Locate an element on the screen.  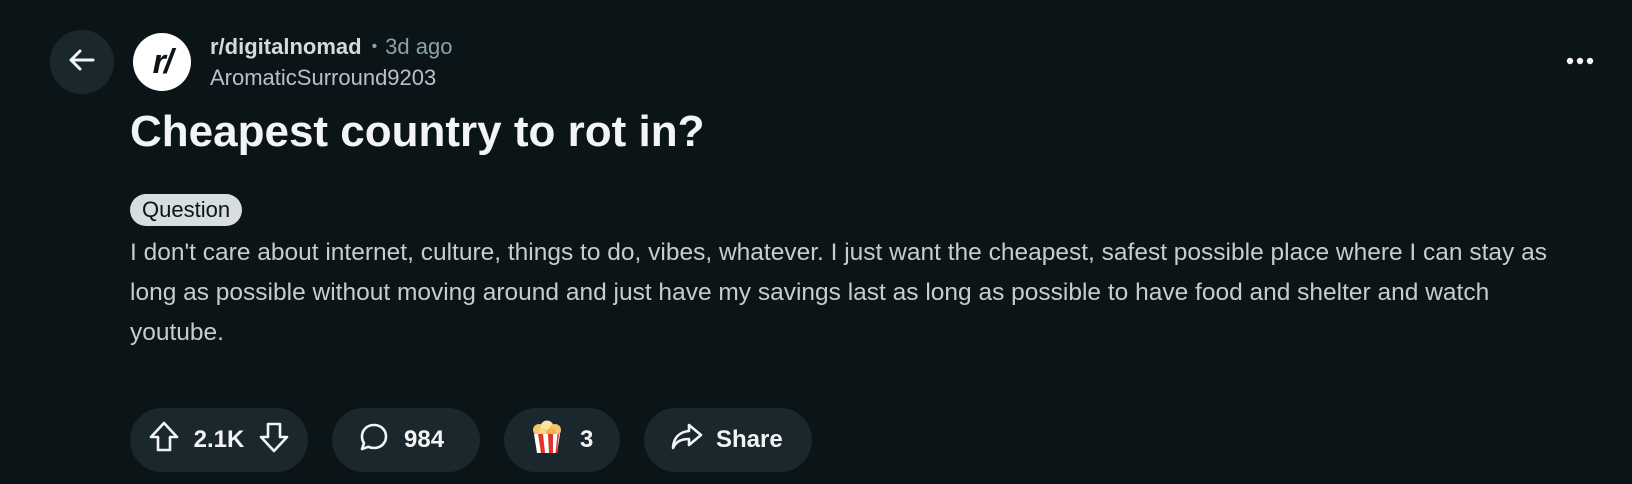
back-button is located at coordinates (82, 62).